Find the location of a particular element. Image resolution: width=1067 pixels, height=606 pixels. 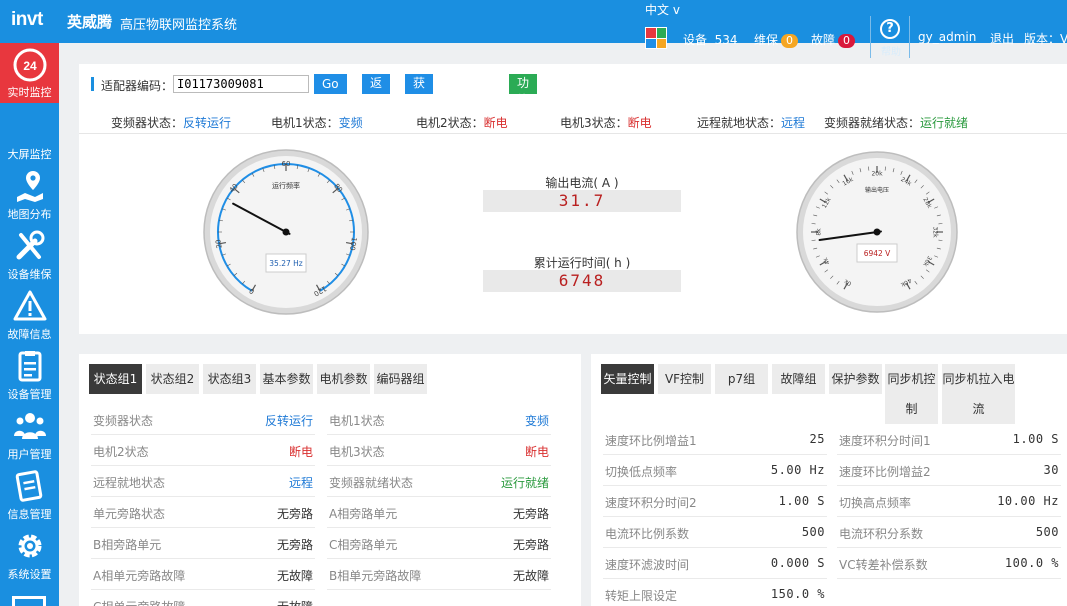

tab-protection-params: 保护参数 is located at coordinates (855, 379).